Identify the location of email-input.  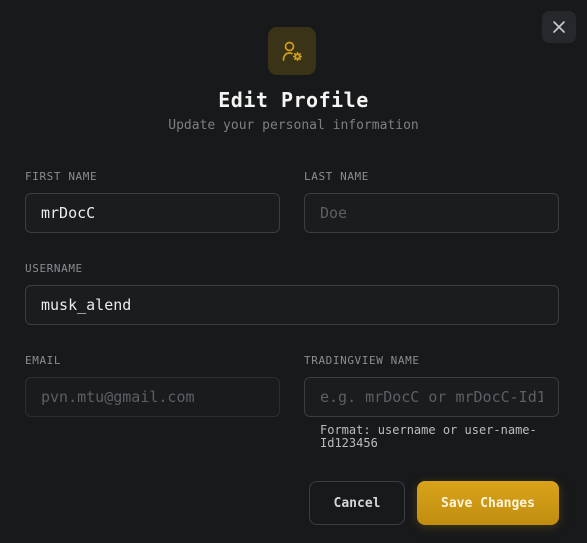
(152, 397).